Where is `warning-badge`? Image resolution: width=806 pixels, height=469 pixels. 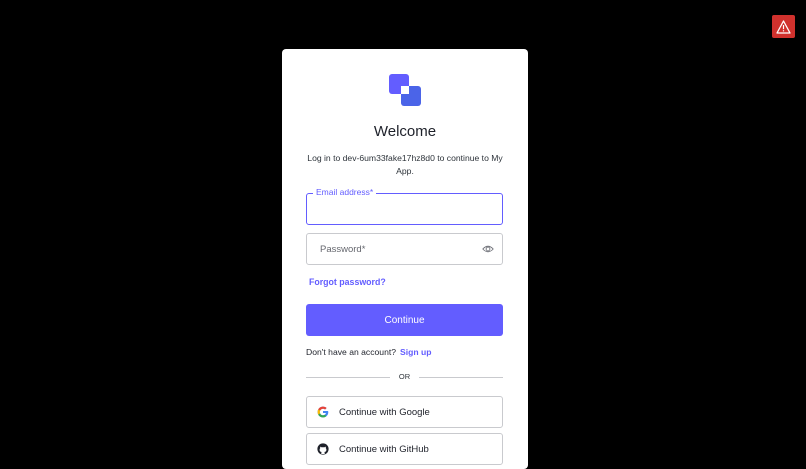
warning-badge is located at coordinates (783, 26).